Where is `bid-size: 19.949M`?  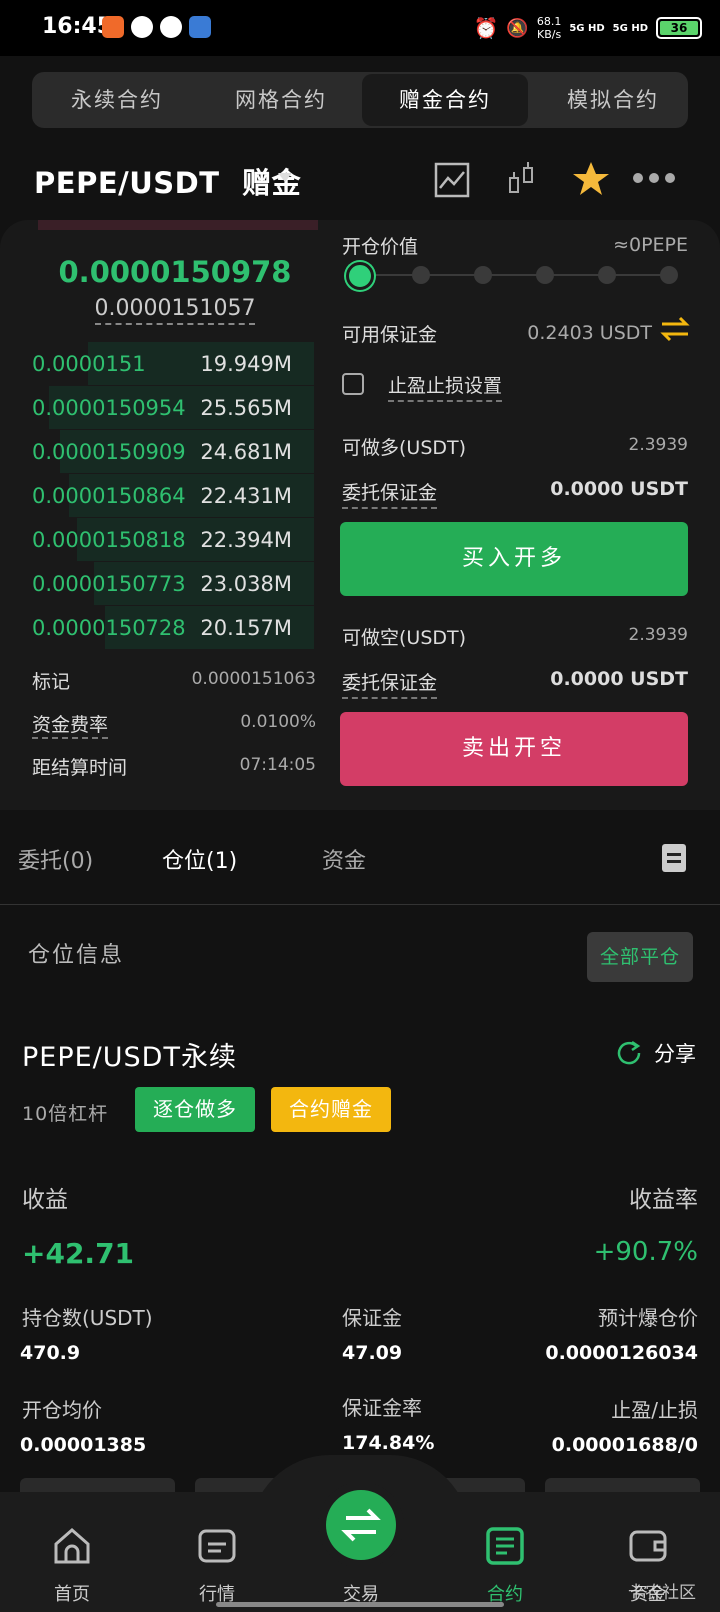 bid-size: 19.949M is located at coordinates (246, 364).